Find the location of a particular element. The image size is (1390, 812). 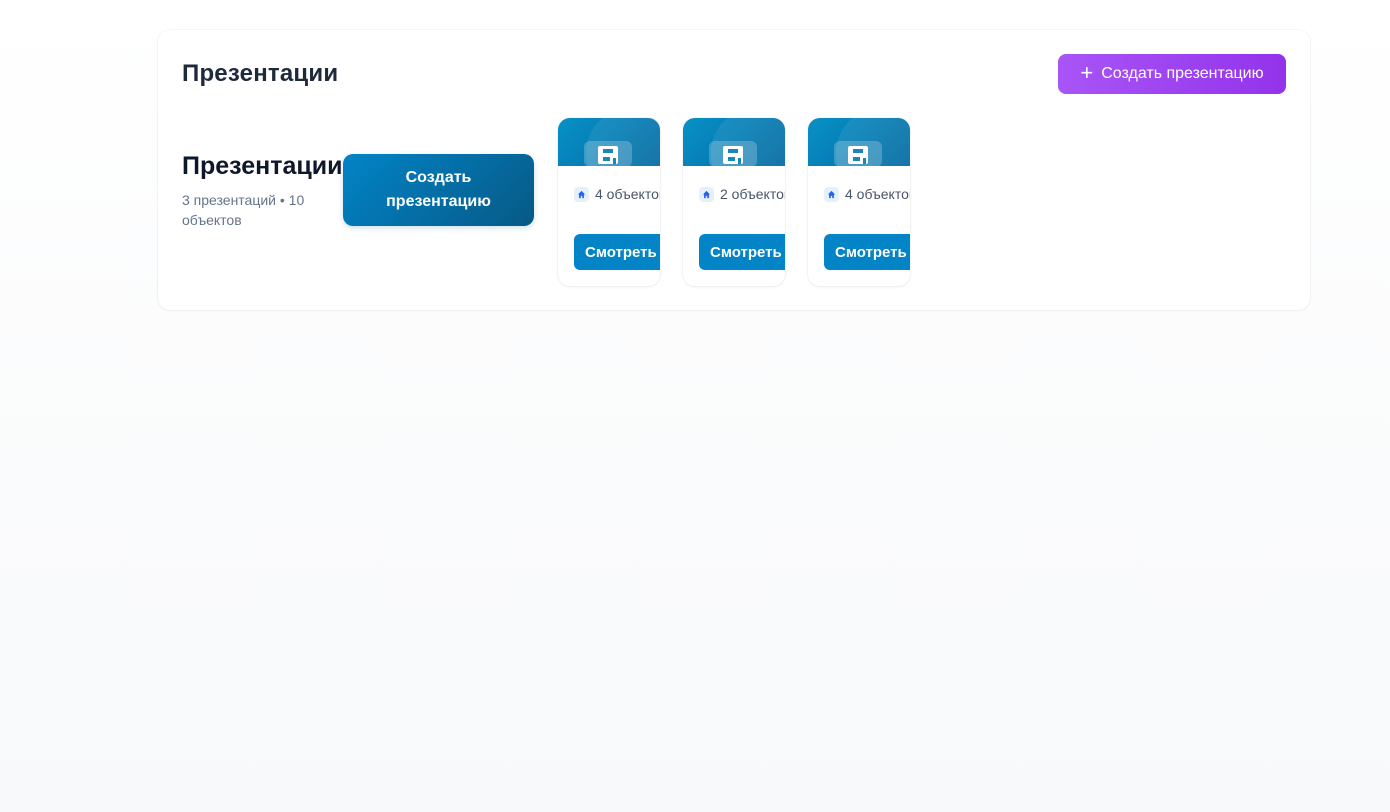

create-presentation-label: Создать презентацию is located at coordinates (1182, 73).